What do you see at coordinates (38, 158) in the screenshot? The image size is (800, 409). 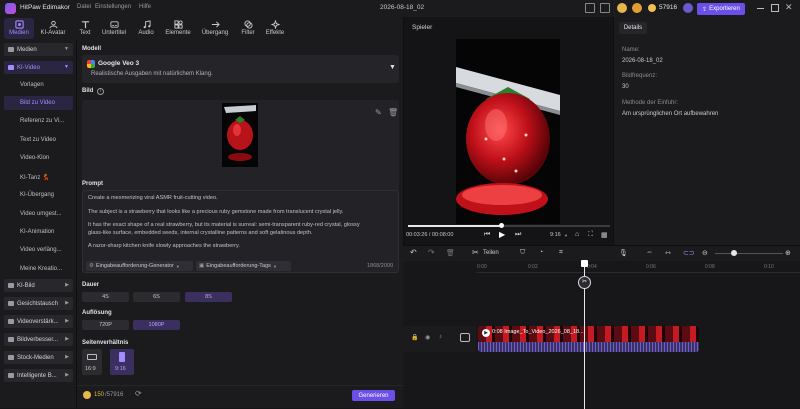 I see `sidebar-item-video-klon: Video-Klon` at bounding box center [38, 158].